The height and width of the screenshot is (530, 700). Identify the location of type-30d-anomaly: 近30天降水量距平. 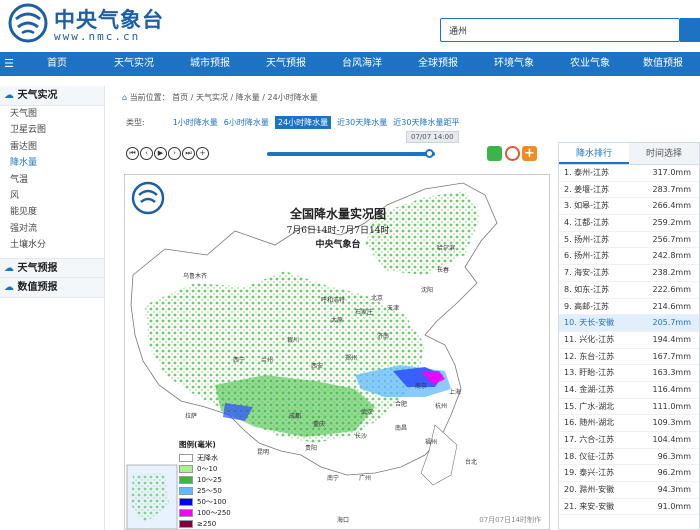
(426, 122).